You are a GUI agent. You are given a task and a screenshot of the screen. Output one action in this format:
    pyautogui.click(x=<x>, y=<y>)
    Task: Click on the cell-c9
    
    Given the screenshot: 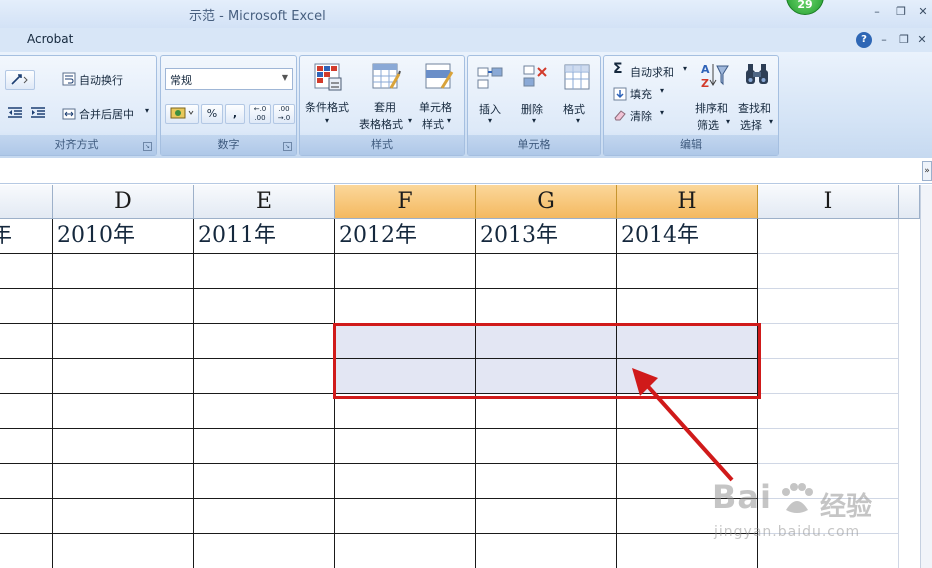 What is the action you would take?
    pyautogui.click(x=26, y=516)
    